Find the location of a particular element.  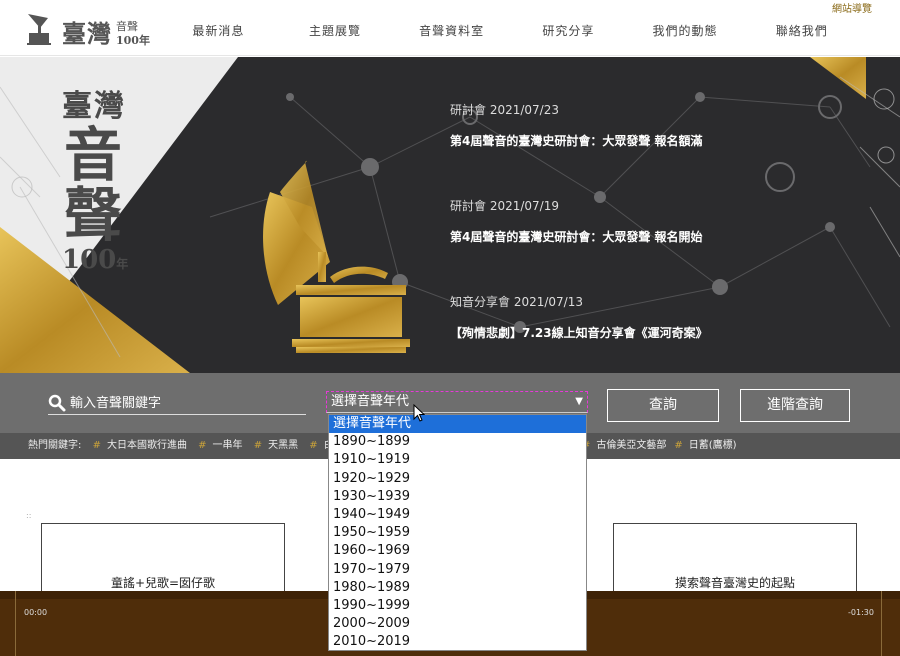

hero-title: 臺灣 音 聲 100年 is located at coordinates (95, 178).